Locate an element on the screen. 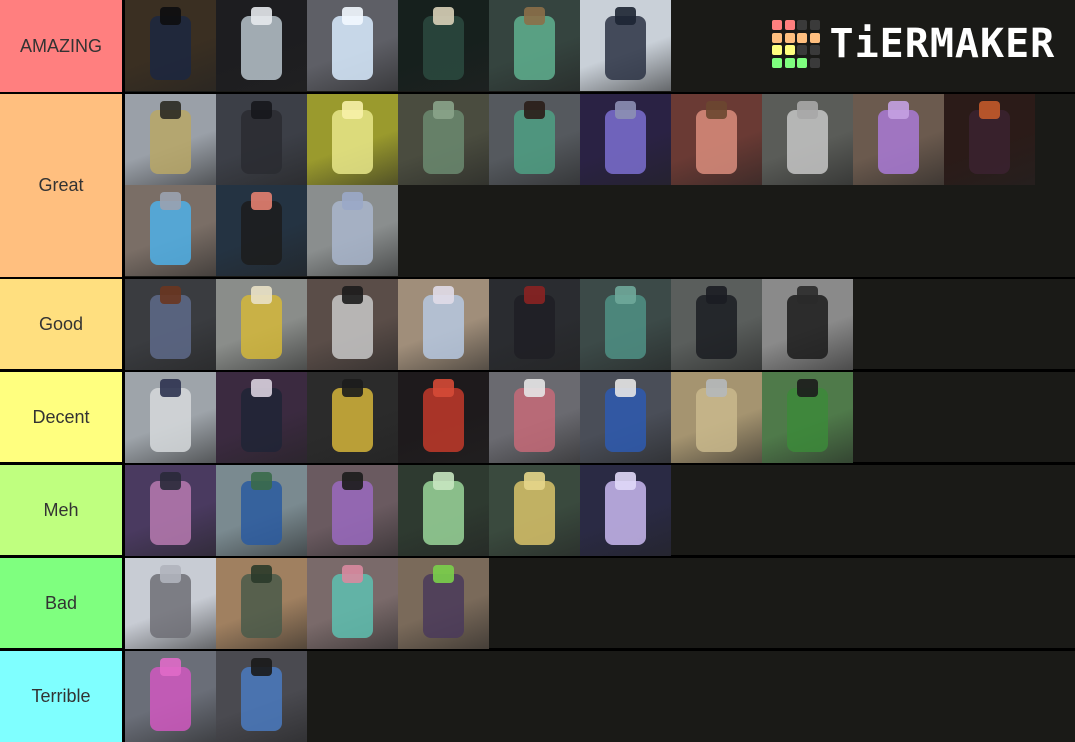 Image resolution: width=1075 pixels, height=742 pixels. tier-row: Good is located at coordinates (537, 324).